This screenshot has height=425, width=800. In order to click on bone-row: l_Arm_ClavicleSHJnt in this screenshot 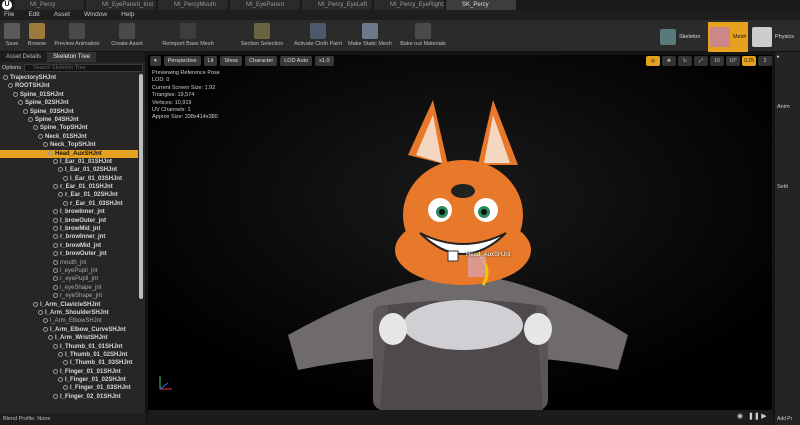, I will do `click(69, 305)`.